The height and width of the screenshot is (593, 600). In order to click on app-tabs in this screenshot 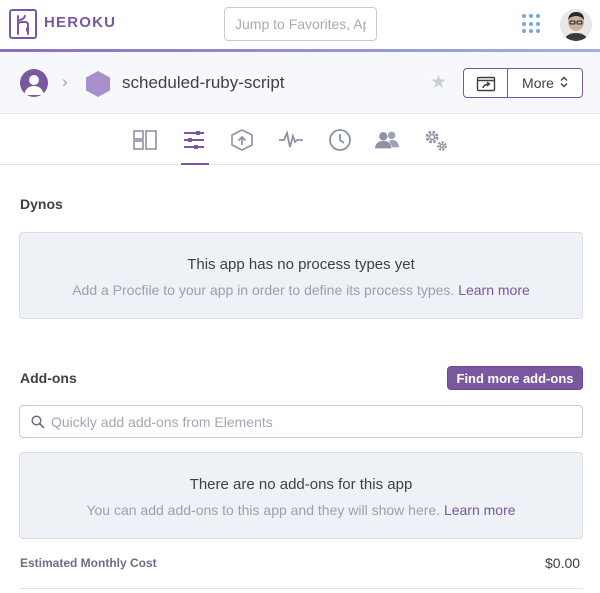, I will do `click(300, 139)`.